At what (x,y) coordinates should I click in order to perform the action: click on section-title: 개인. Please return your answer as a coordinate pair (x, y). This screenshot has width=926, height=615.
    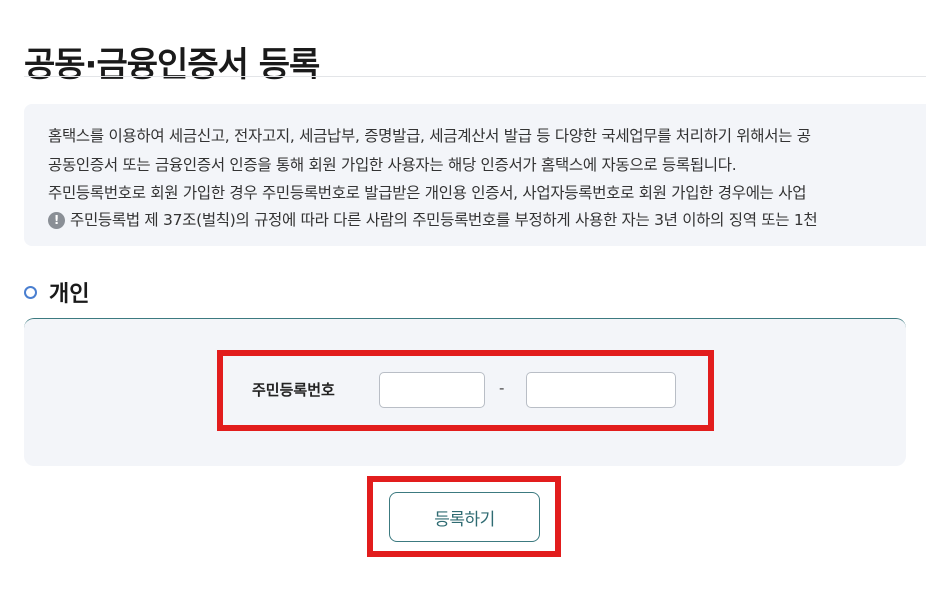
    Looking at the image, I should click on (69, 294).